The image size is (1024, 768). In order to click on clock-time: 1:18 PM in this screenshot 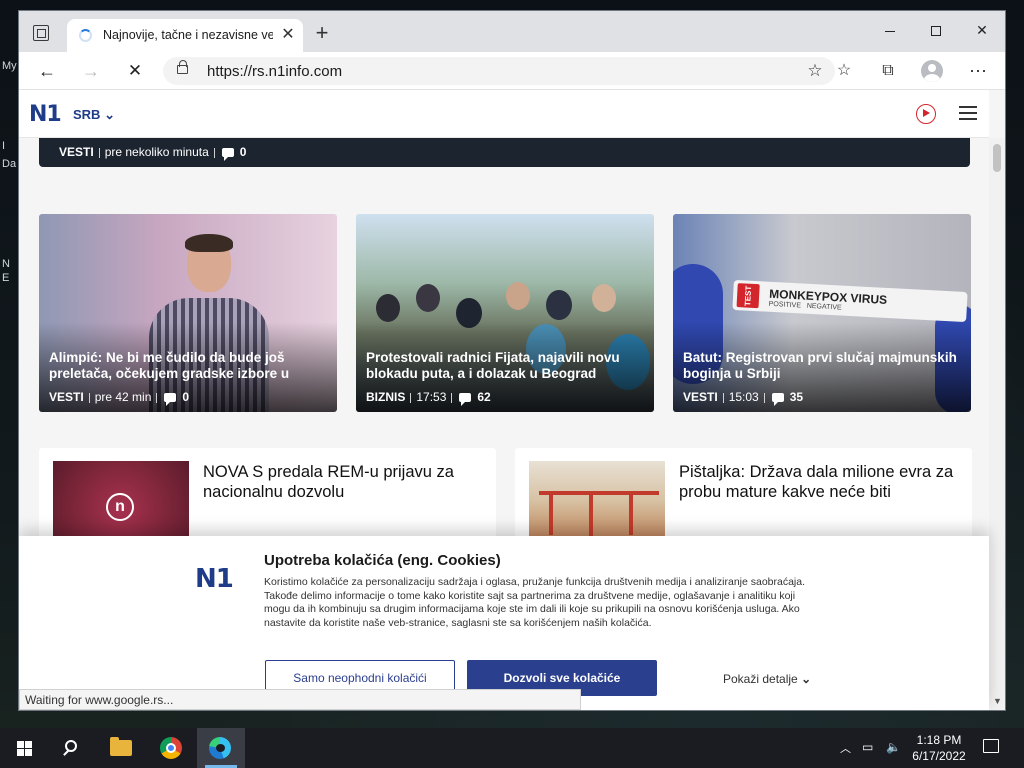, I will do `click(939, 740)`.